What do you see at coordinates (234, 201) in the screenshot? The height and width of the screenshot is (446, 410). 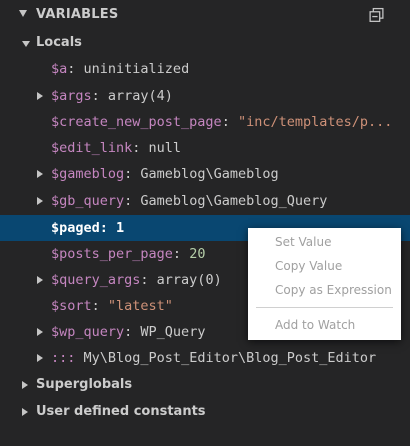 I see `variable-value: Gameblog\Gameblog_Query` at bounding box center [234, 201].